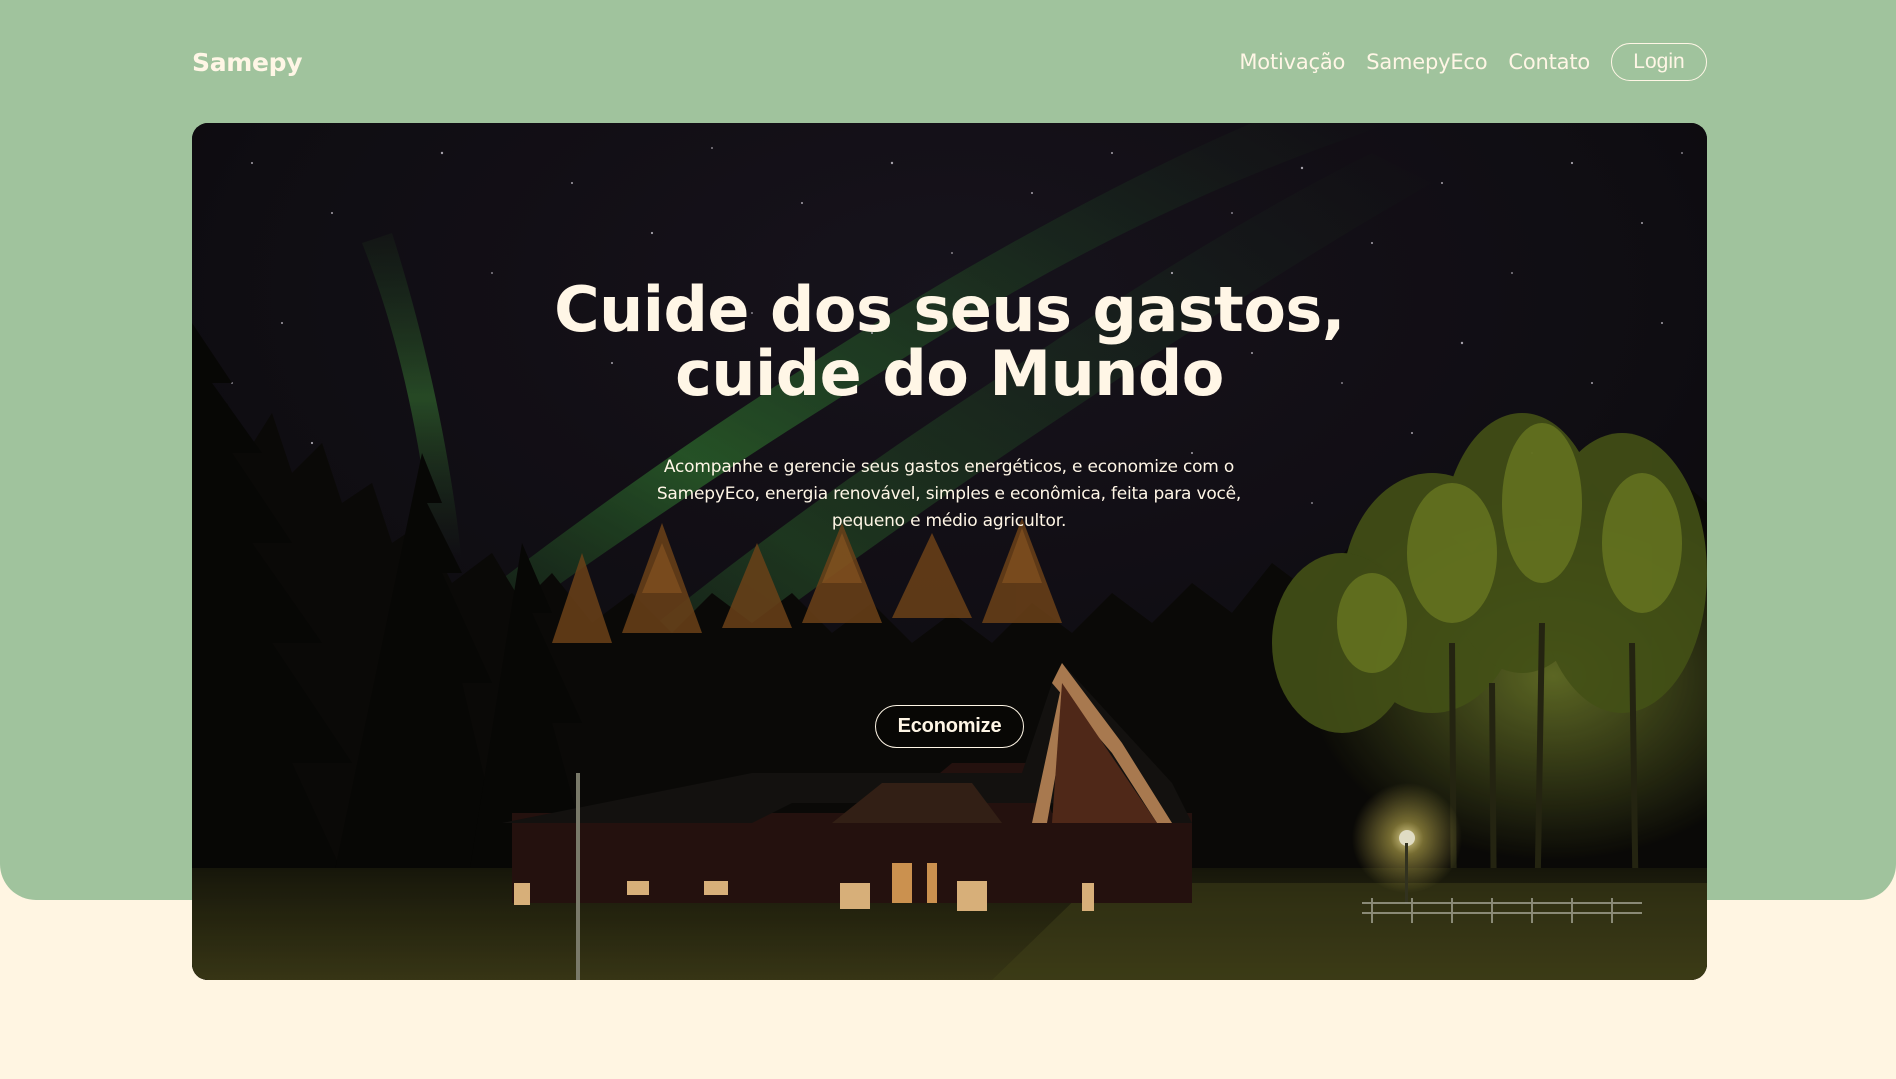 The image size is (1896, 1079). I want to click on navbar: Samepy Motivação SamepyEco Contato Login, so click(949, 62).